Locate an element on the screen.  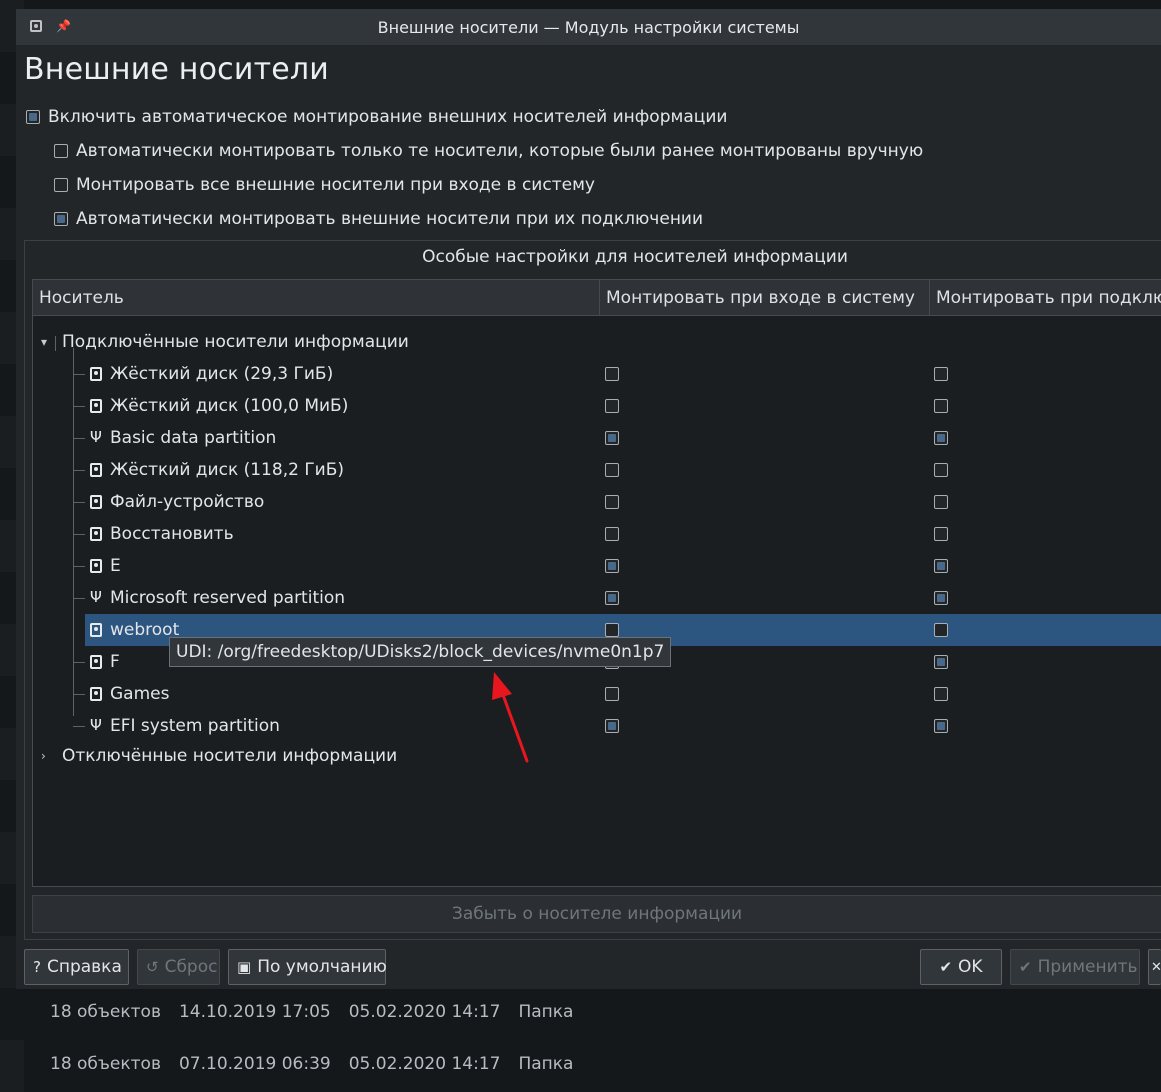
document-revert-icon: ▣ is located at coordinates (244, 967).